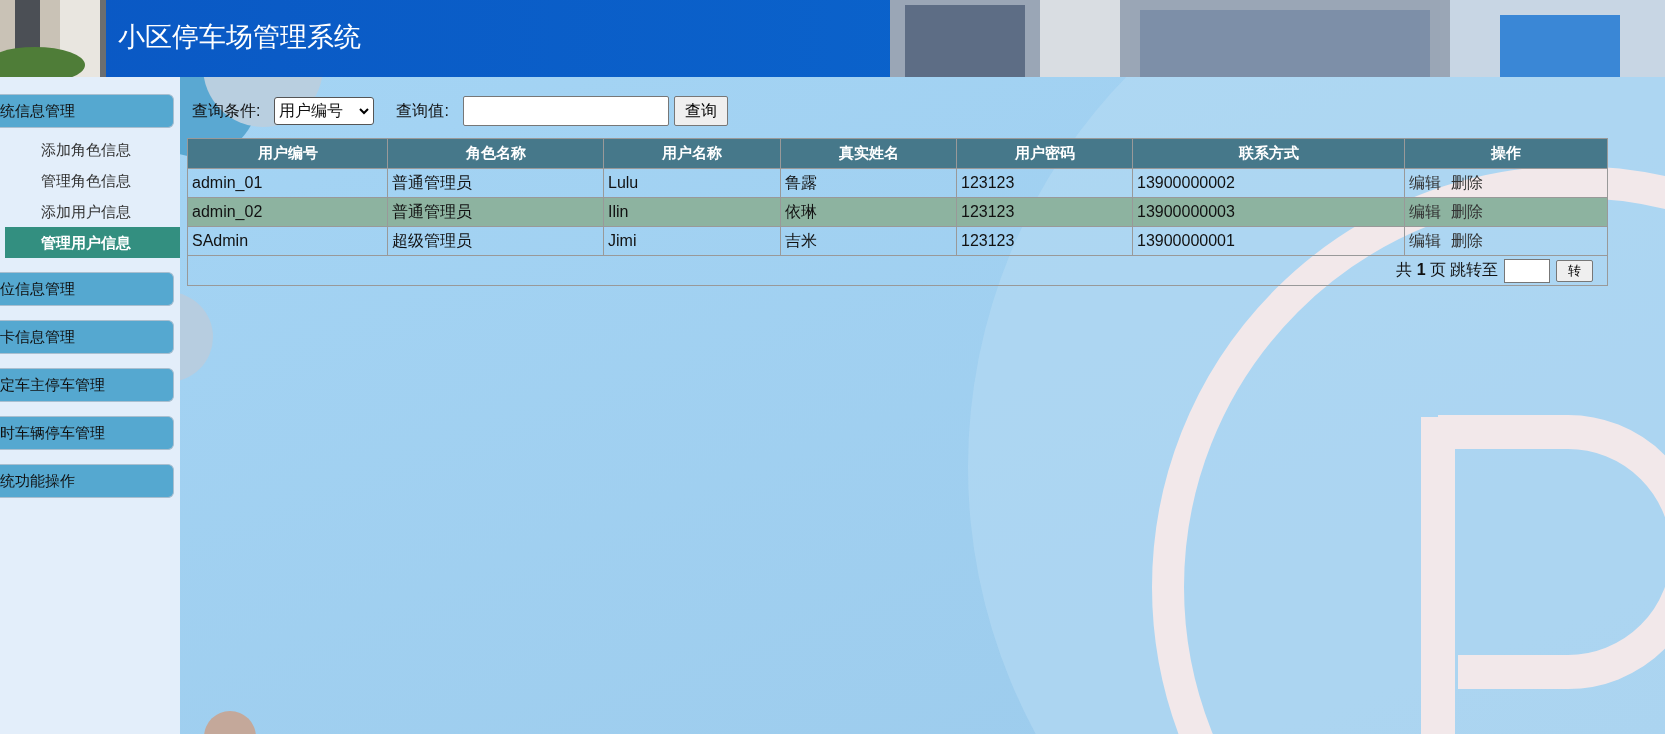 The width and height of the screenshot is (1671, 734). Describe the element at coordinates (287, 153) in the screenshot. I see `column-header: 用户编号` at that location.